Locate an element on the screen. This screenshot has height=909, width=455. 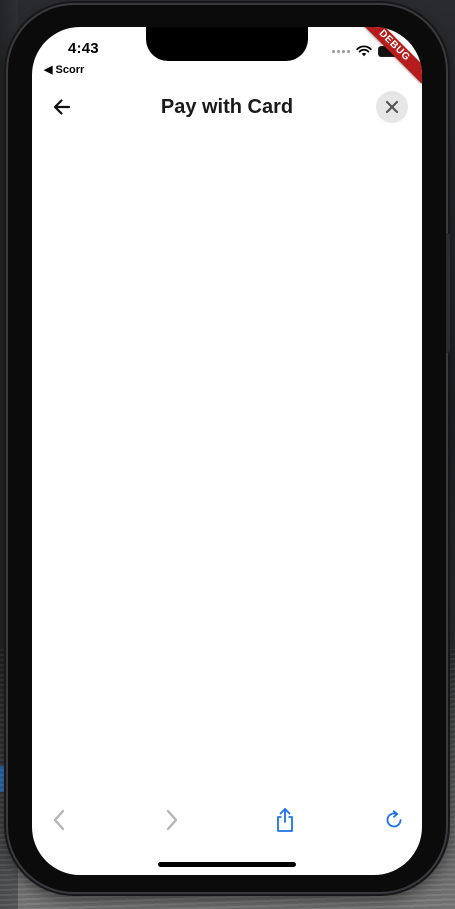
home-indicator is located at coordinates (227, 864).